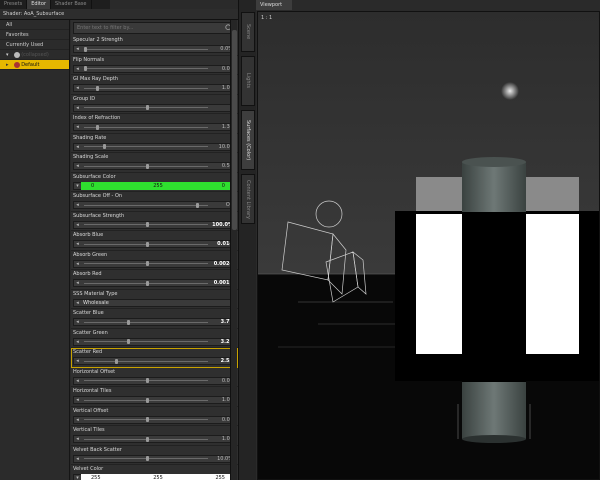  I want to click on property-control: ◂ 0.0%, so click(154, 49).